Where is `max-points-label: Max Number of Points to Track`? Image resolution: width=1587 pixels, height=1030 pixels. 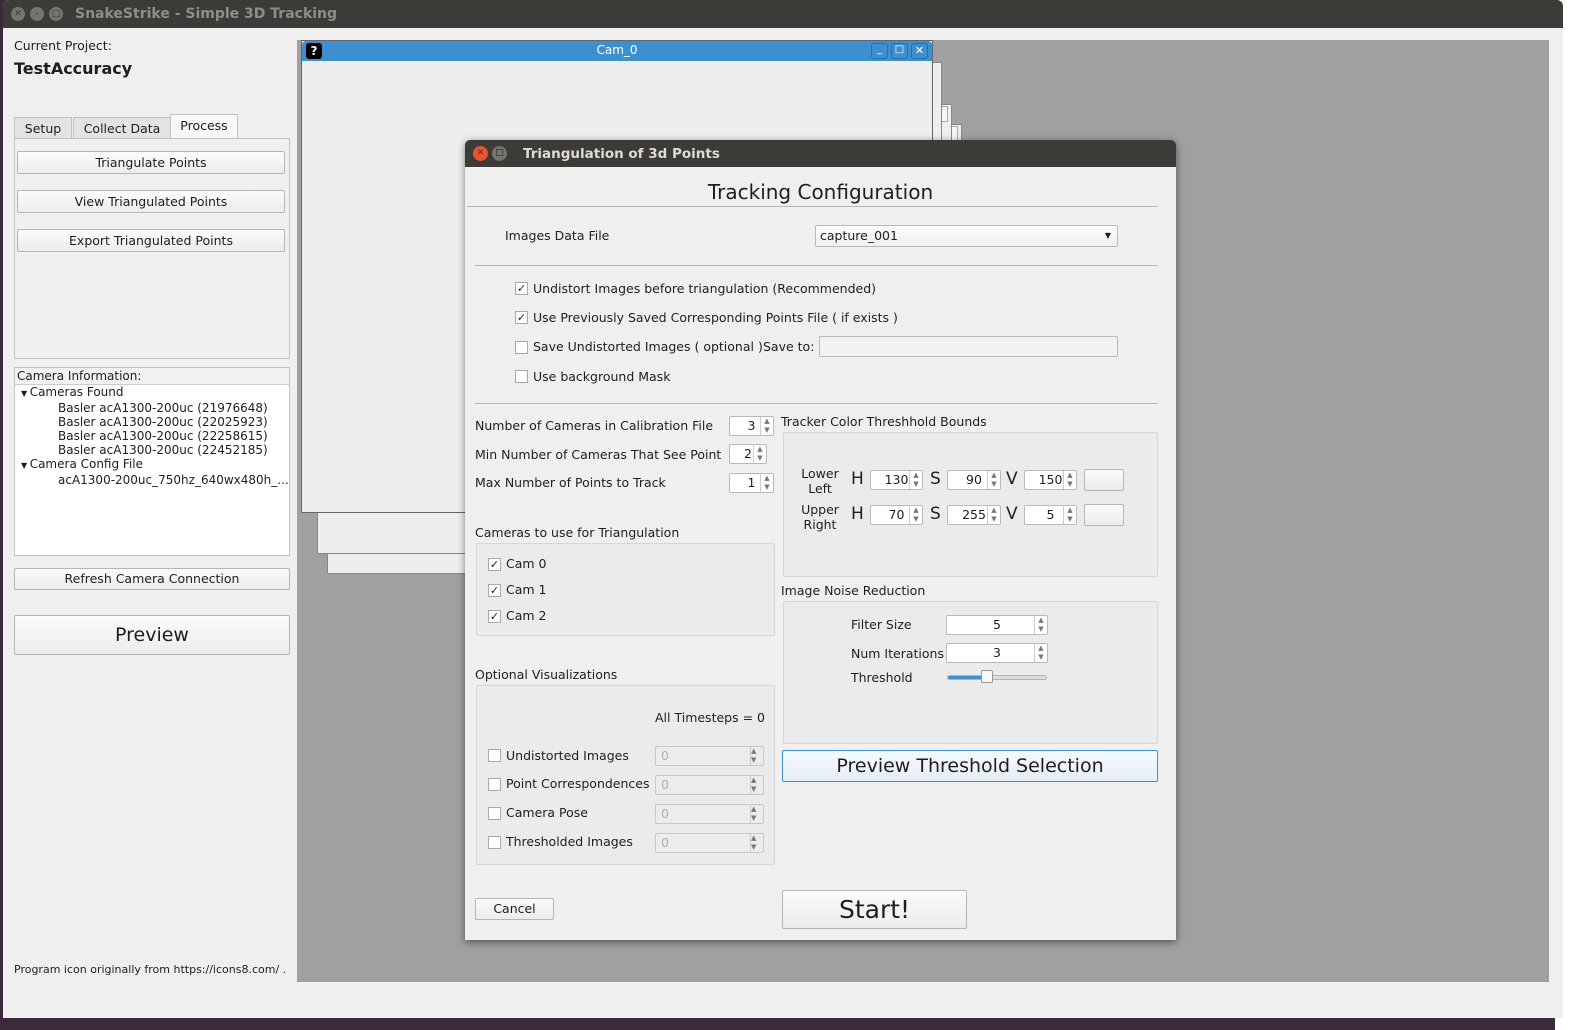
max-points-label: Max Number of Points to Track is located at coordinates (570, 482).